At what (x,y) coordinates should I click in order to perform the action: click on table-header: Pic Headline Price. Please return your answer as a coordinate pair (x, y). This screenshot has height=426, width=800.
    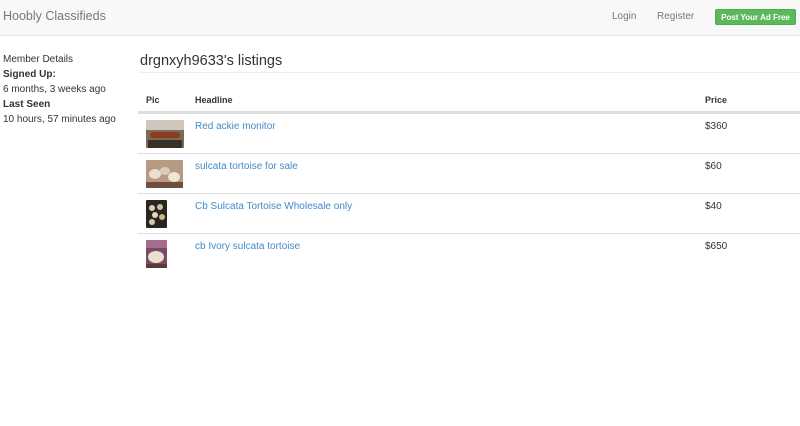
    Looking at the image, I should click on (469, 101).